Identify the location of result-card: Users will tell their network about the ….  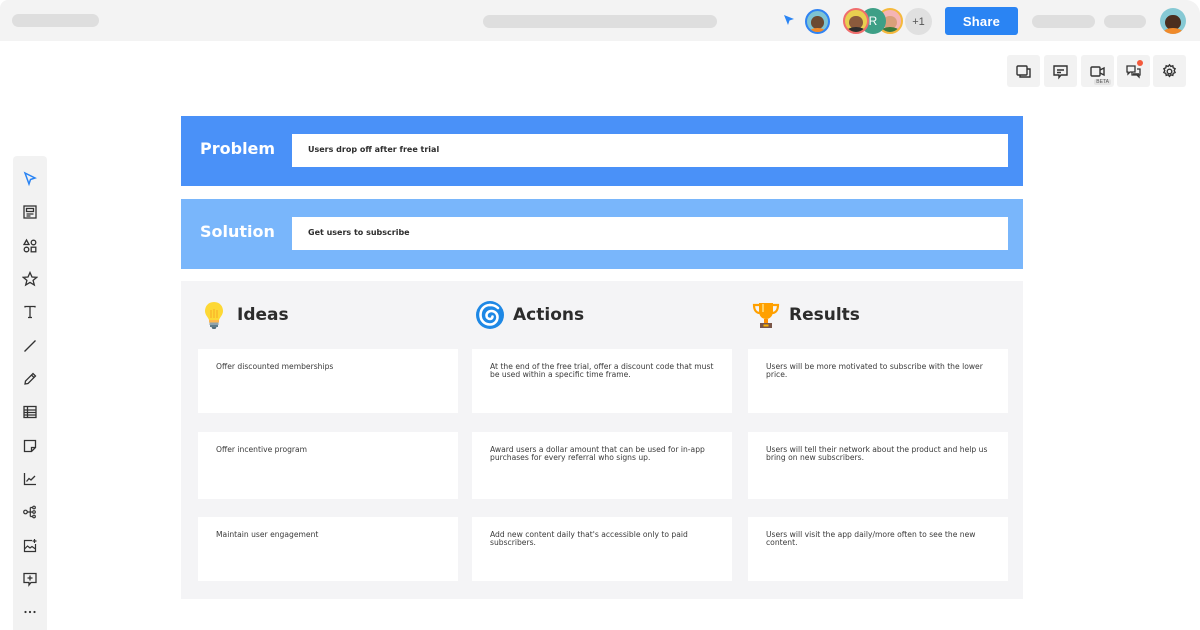
(878, 465).